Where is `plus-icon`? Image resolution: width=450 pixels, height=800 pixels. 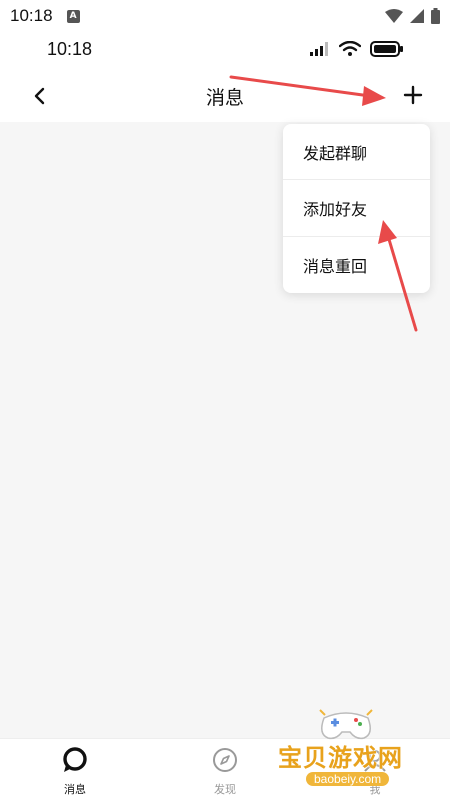 plus-icon is located at coordinates (413, 95).